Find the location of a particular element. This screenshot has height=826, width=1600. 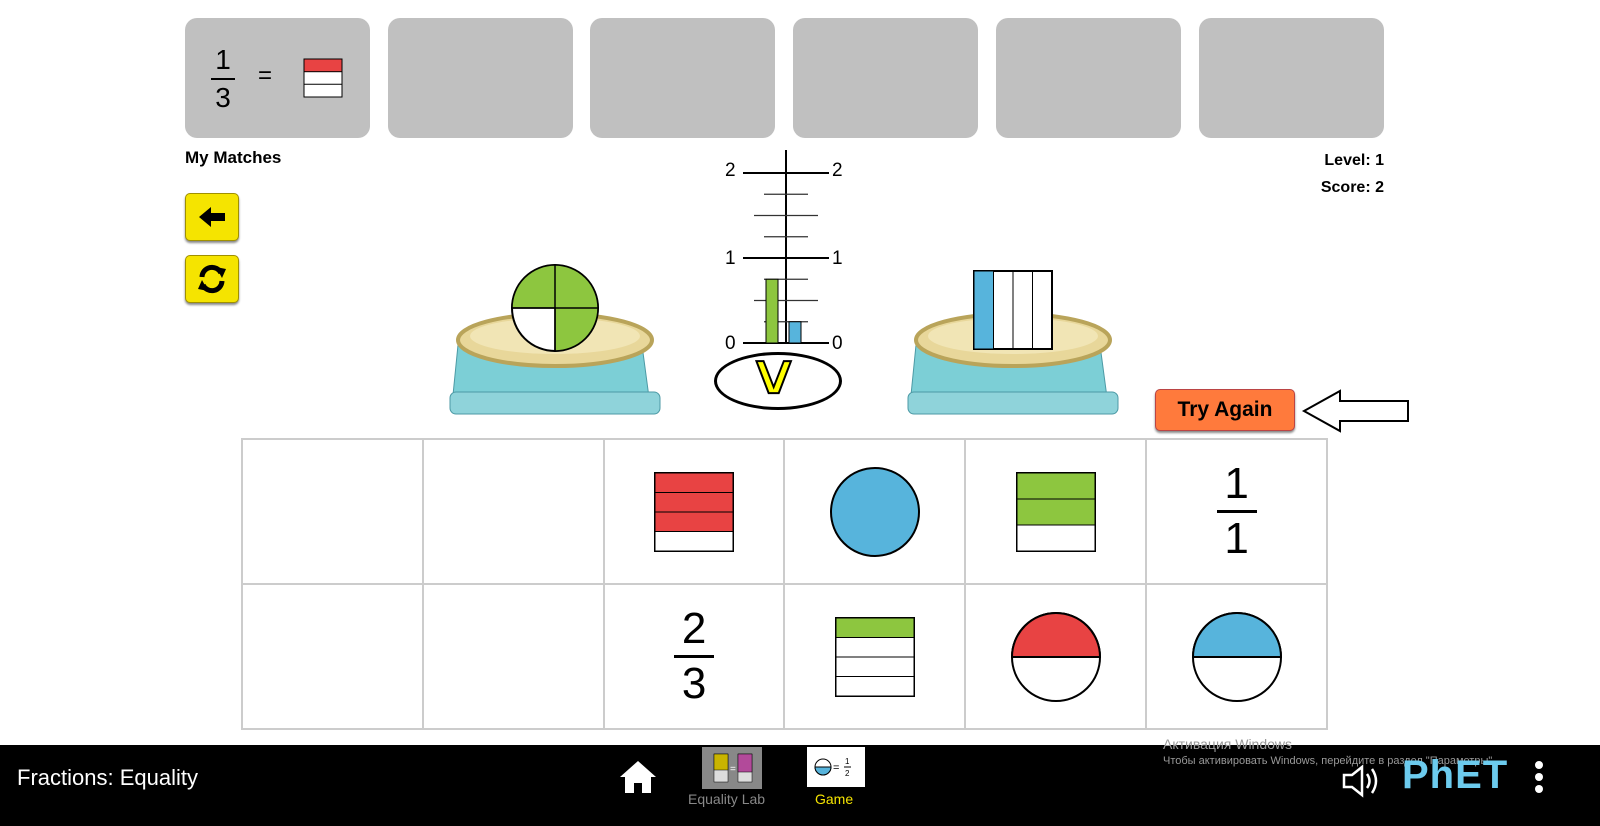

card-cell: 23 is located at coordinates (694, 656).